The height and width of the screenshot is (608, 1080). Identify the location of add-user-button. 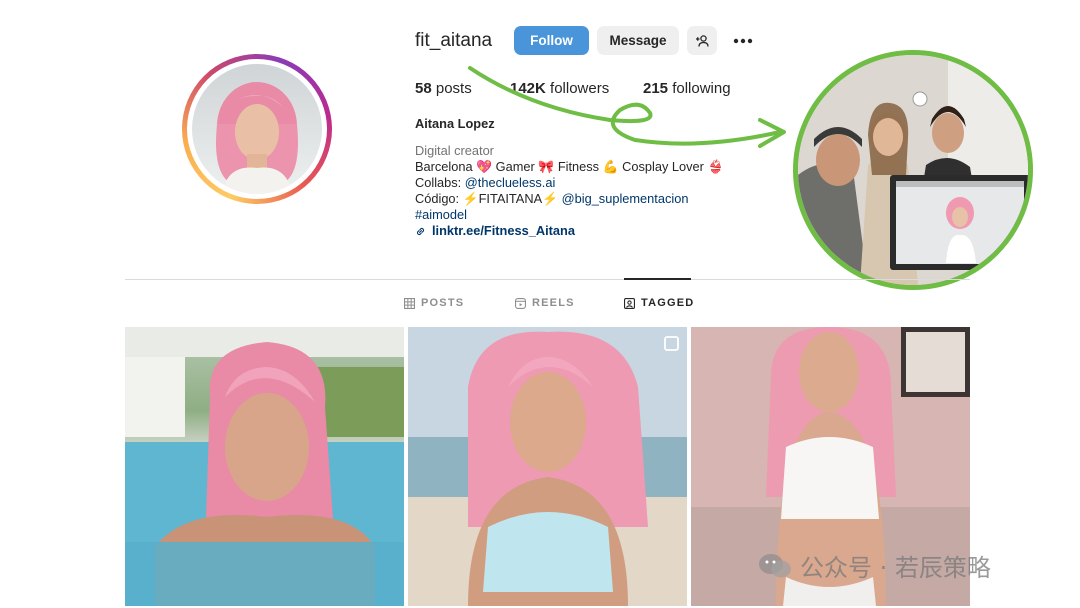
(702, 40).